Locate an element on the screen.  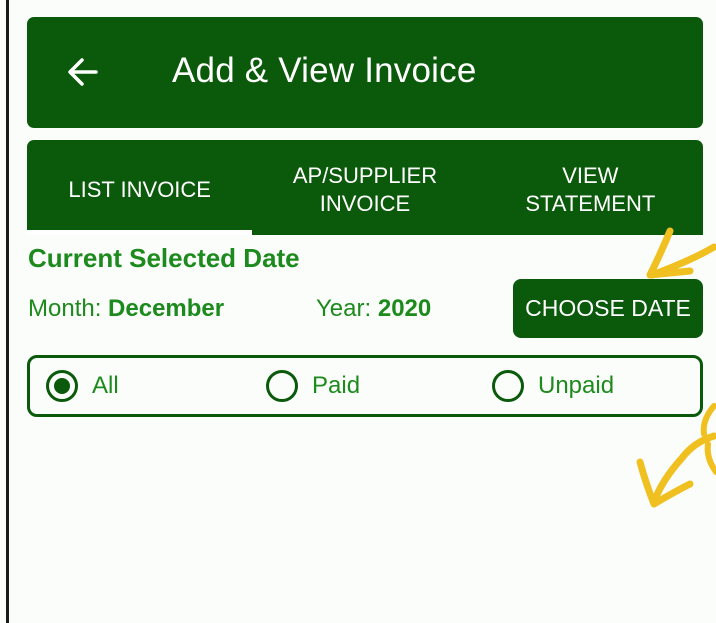
tab-ap-supplier-invoice: AP/SUPPLIER INVOICE is located at coordinates (364, 187).